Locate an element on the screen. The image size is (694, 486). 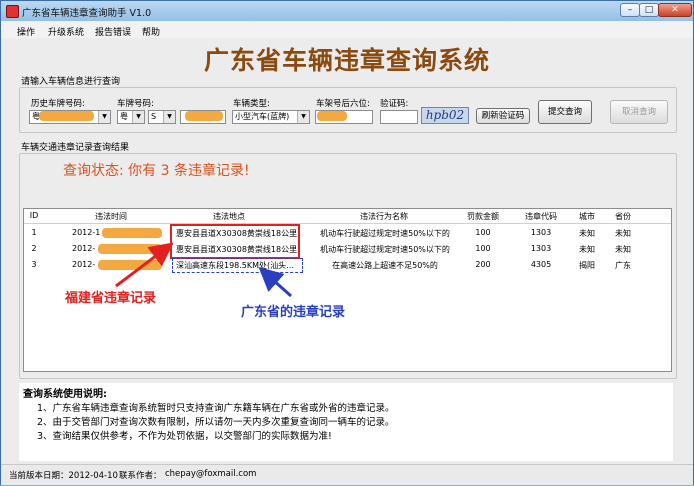
blue-arrow is located at coordinates (275, 282).